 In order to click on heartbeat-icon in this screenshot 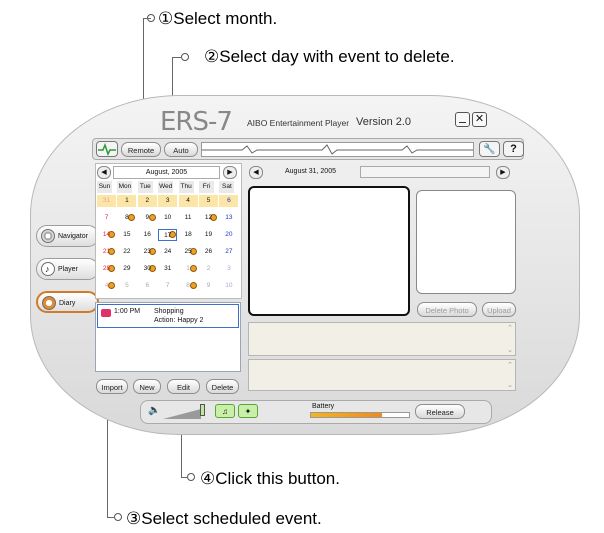, I will do `click(107, 149)`.